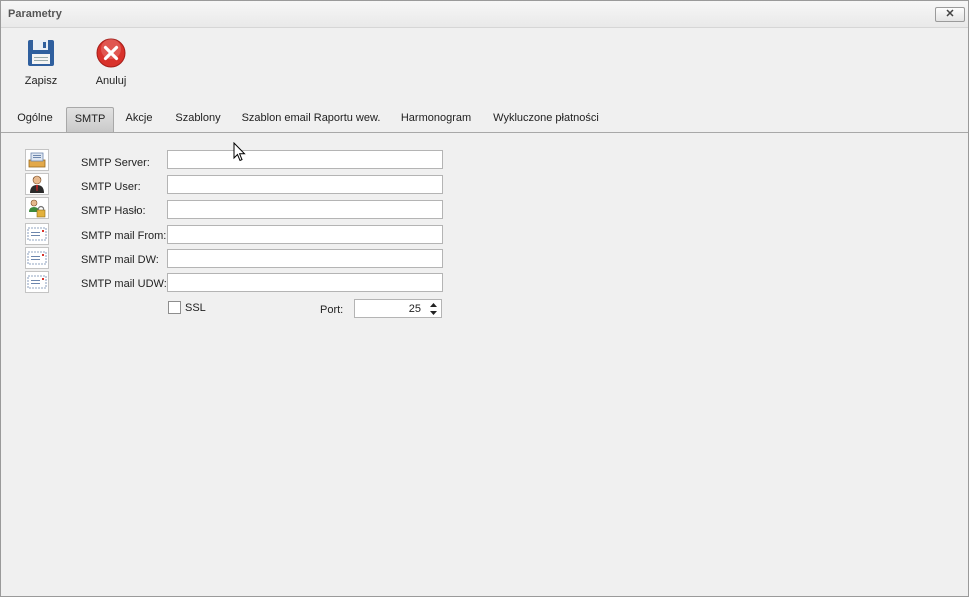 The height and width of the screenshot is (597, 969). What do you see at coordinates (305, 258) in the screenshot?
I see `smtp-mail-dw-input` at bounding box center [305, 258].